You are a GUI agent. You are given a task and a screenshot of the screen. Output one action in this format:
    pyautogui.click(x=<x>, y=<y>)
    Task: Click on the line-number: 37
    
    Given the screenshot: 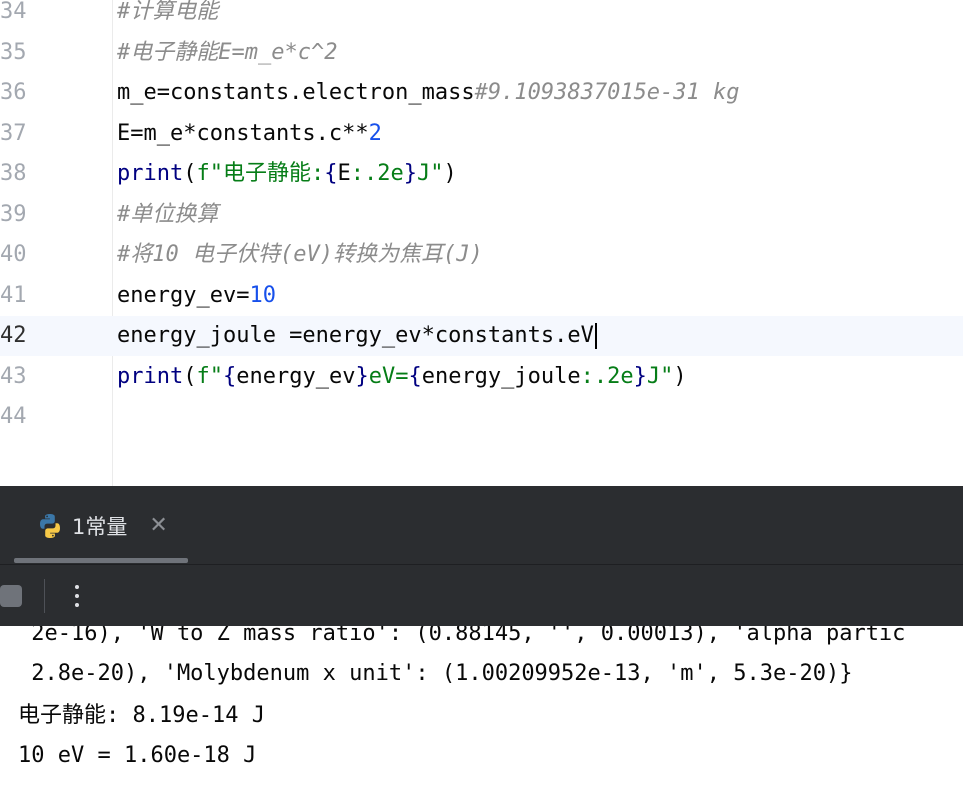 What is the action you would take?
    pyautogui.click(x=13, y=133)
    